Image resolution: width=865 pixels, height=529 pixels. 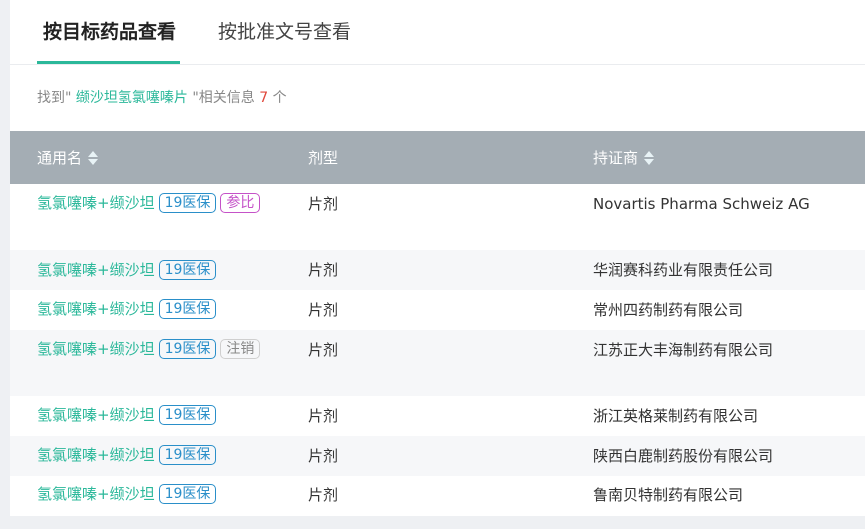 What do you see at coordinates (437, 32) in the screenshot?
I see `tab-bar: 按目标药品查看 按批准文号查看` at bounding box center [437, 32].